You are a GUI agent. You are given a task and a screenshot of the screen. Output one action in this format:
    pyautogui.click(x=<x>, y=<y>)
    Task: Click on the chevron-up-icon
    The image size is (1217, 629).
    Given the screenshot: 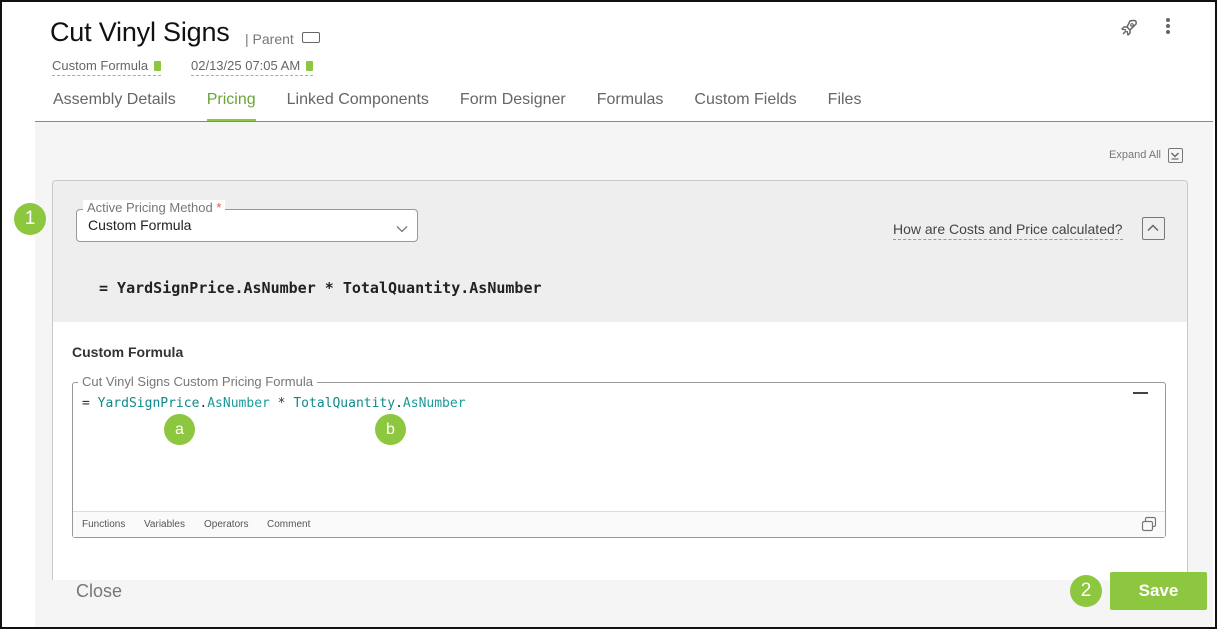 What is the action you would take?
    pyautogui.click(x=1153, y=228)
    